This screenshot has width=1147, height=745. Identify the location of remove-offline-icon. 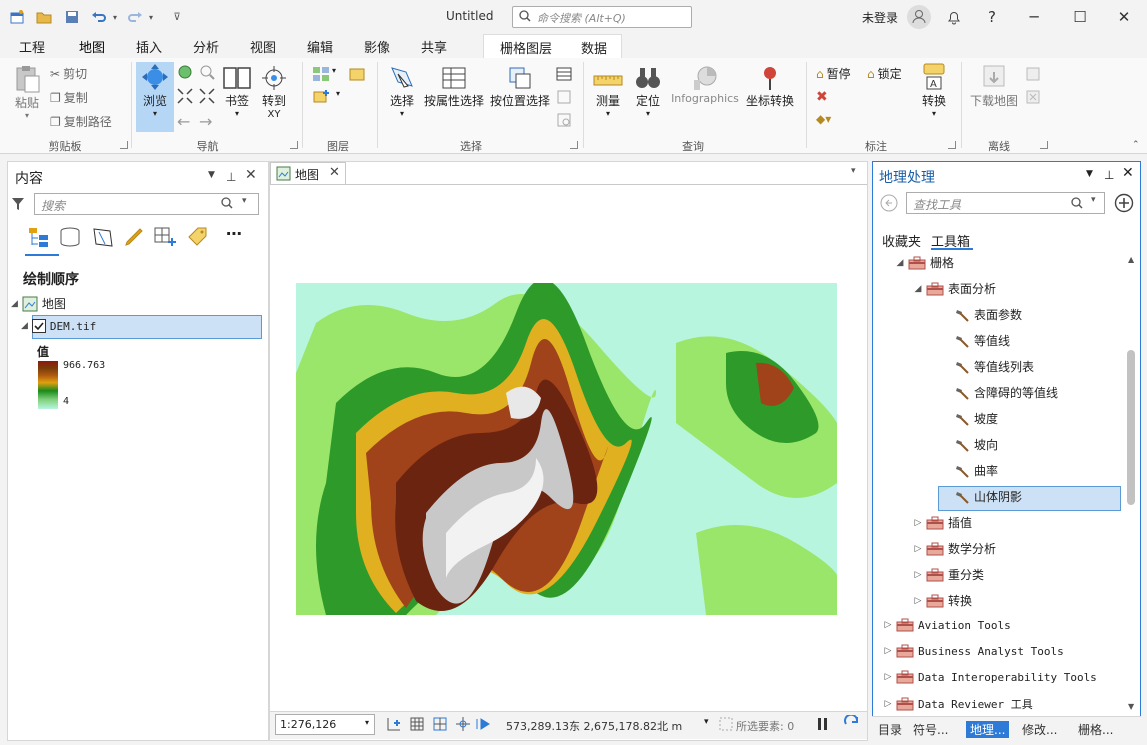
(1033, 98).